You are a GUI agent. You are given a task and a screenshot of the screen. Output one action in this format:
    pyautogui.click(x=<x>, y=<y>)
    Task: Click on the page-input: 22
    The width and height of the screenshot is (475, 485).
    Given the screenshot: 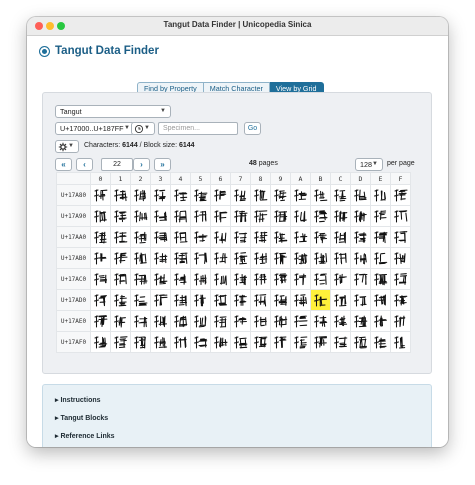 What is the action you would take?
    pyautogui.click(x=117, y=164)
    